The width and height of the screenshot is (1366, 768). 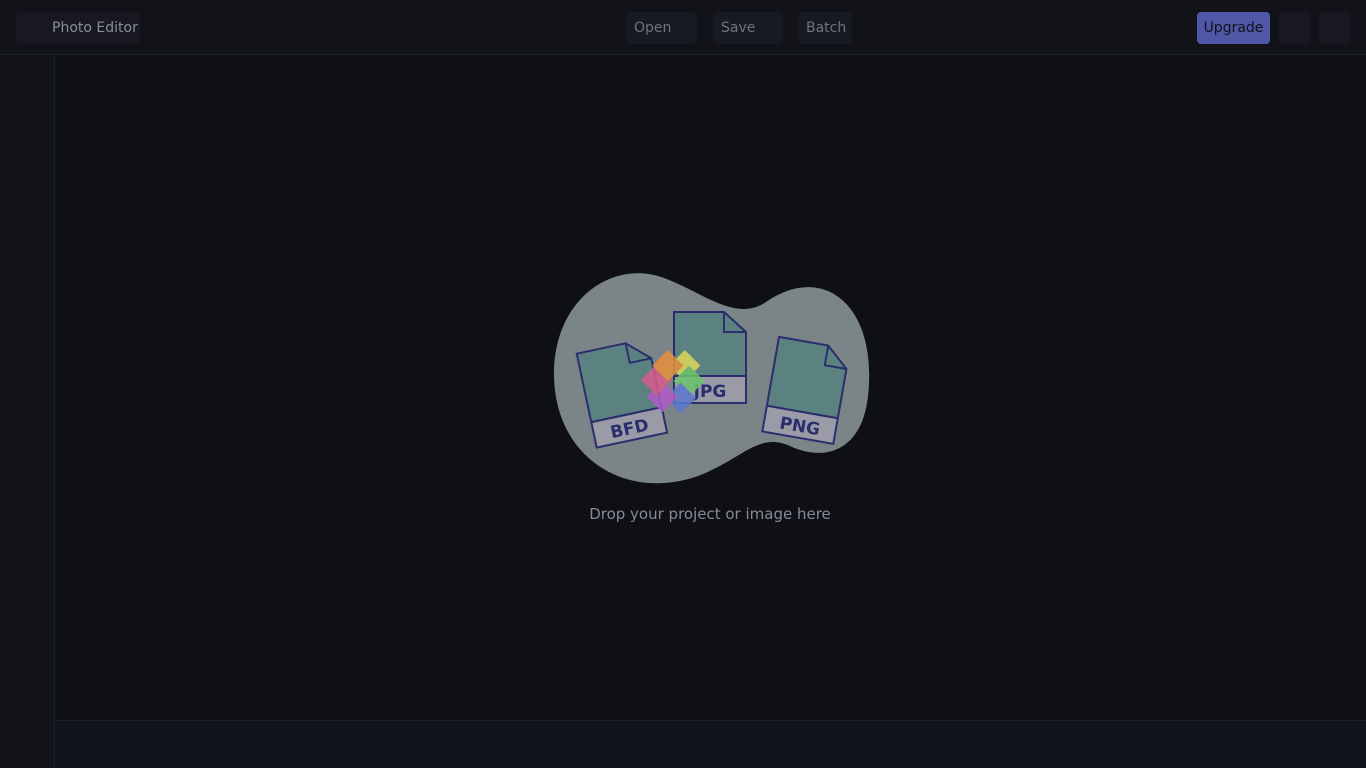 I want to click on upgrade-label: Upgrade, so click(x=1233, y=28).